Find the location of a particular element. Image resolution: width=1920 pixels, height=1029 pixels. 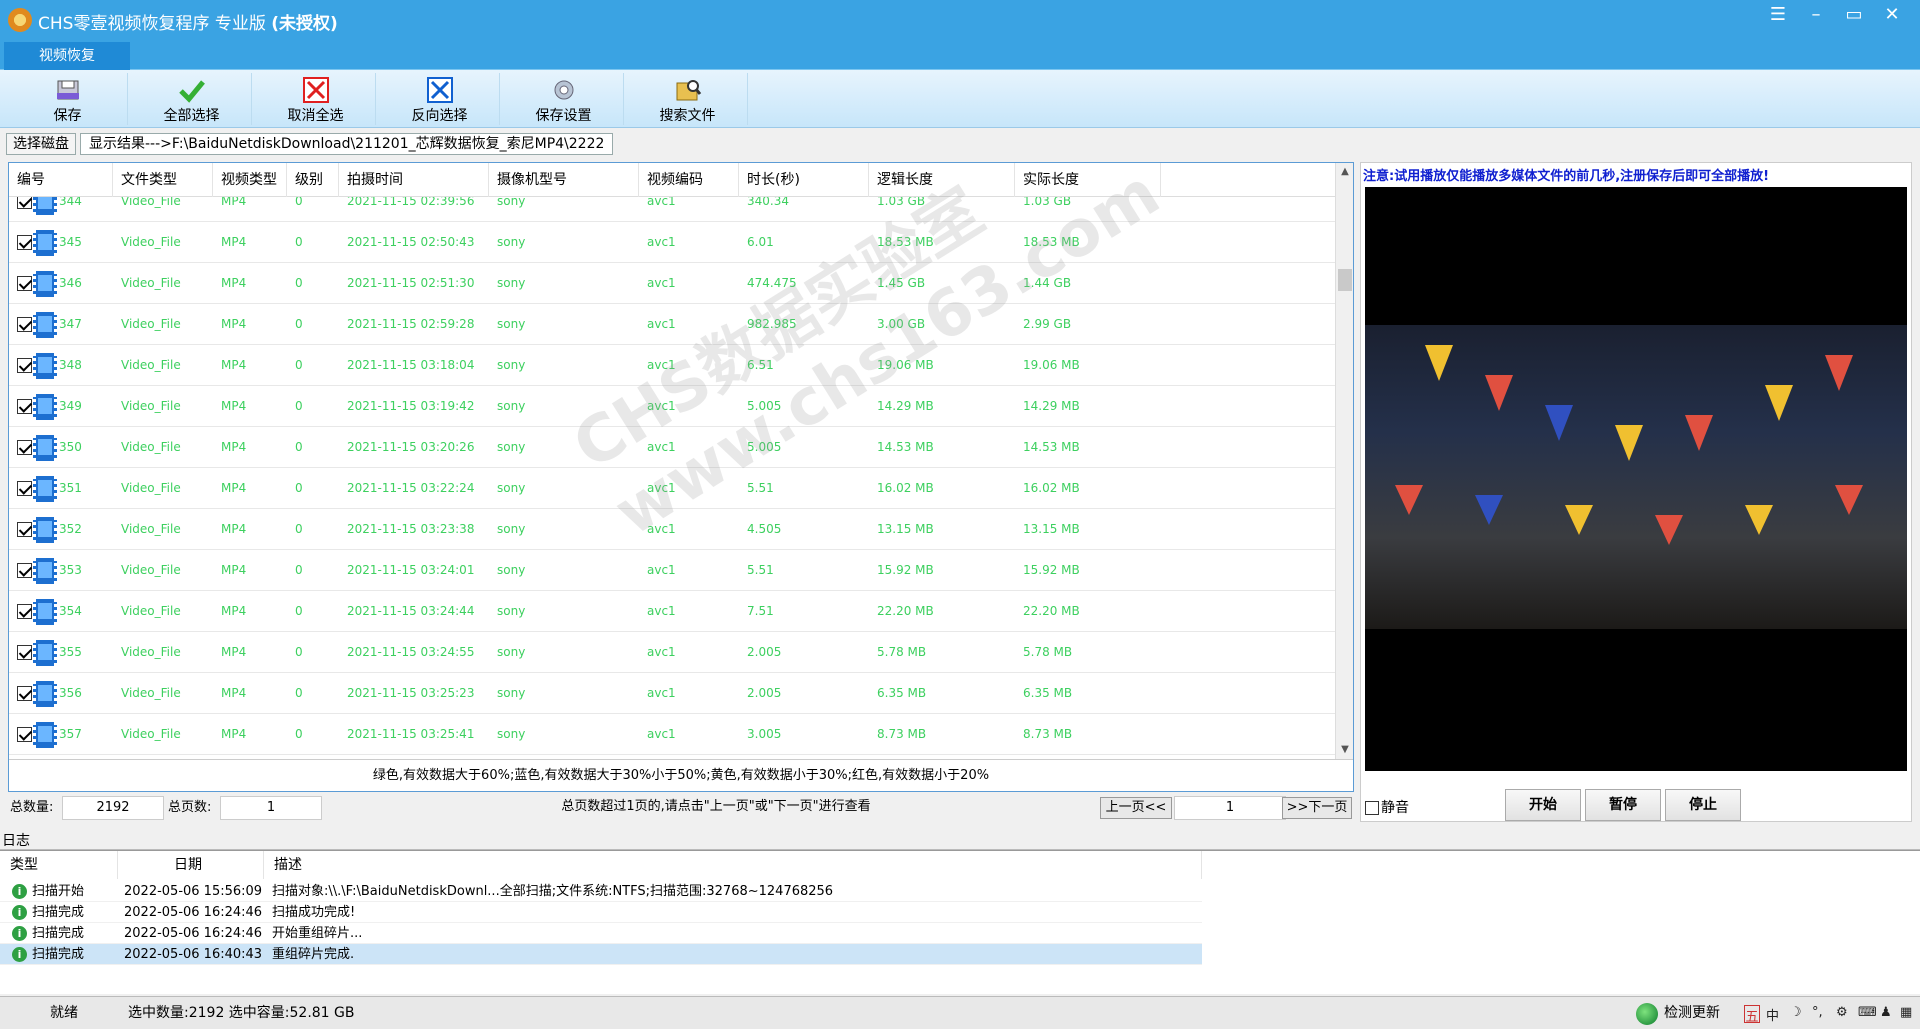

info-icon: i is located at coordinates (19, 912).